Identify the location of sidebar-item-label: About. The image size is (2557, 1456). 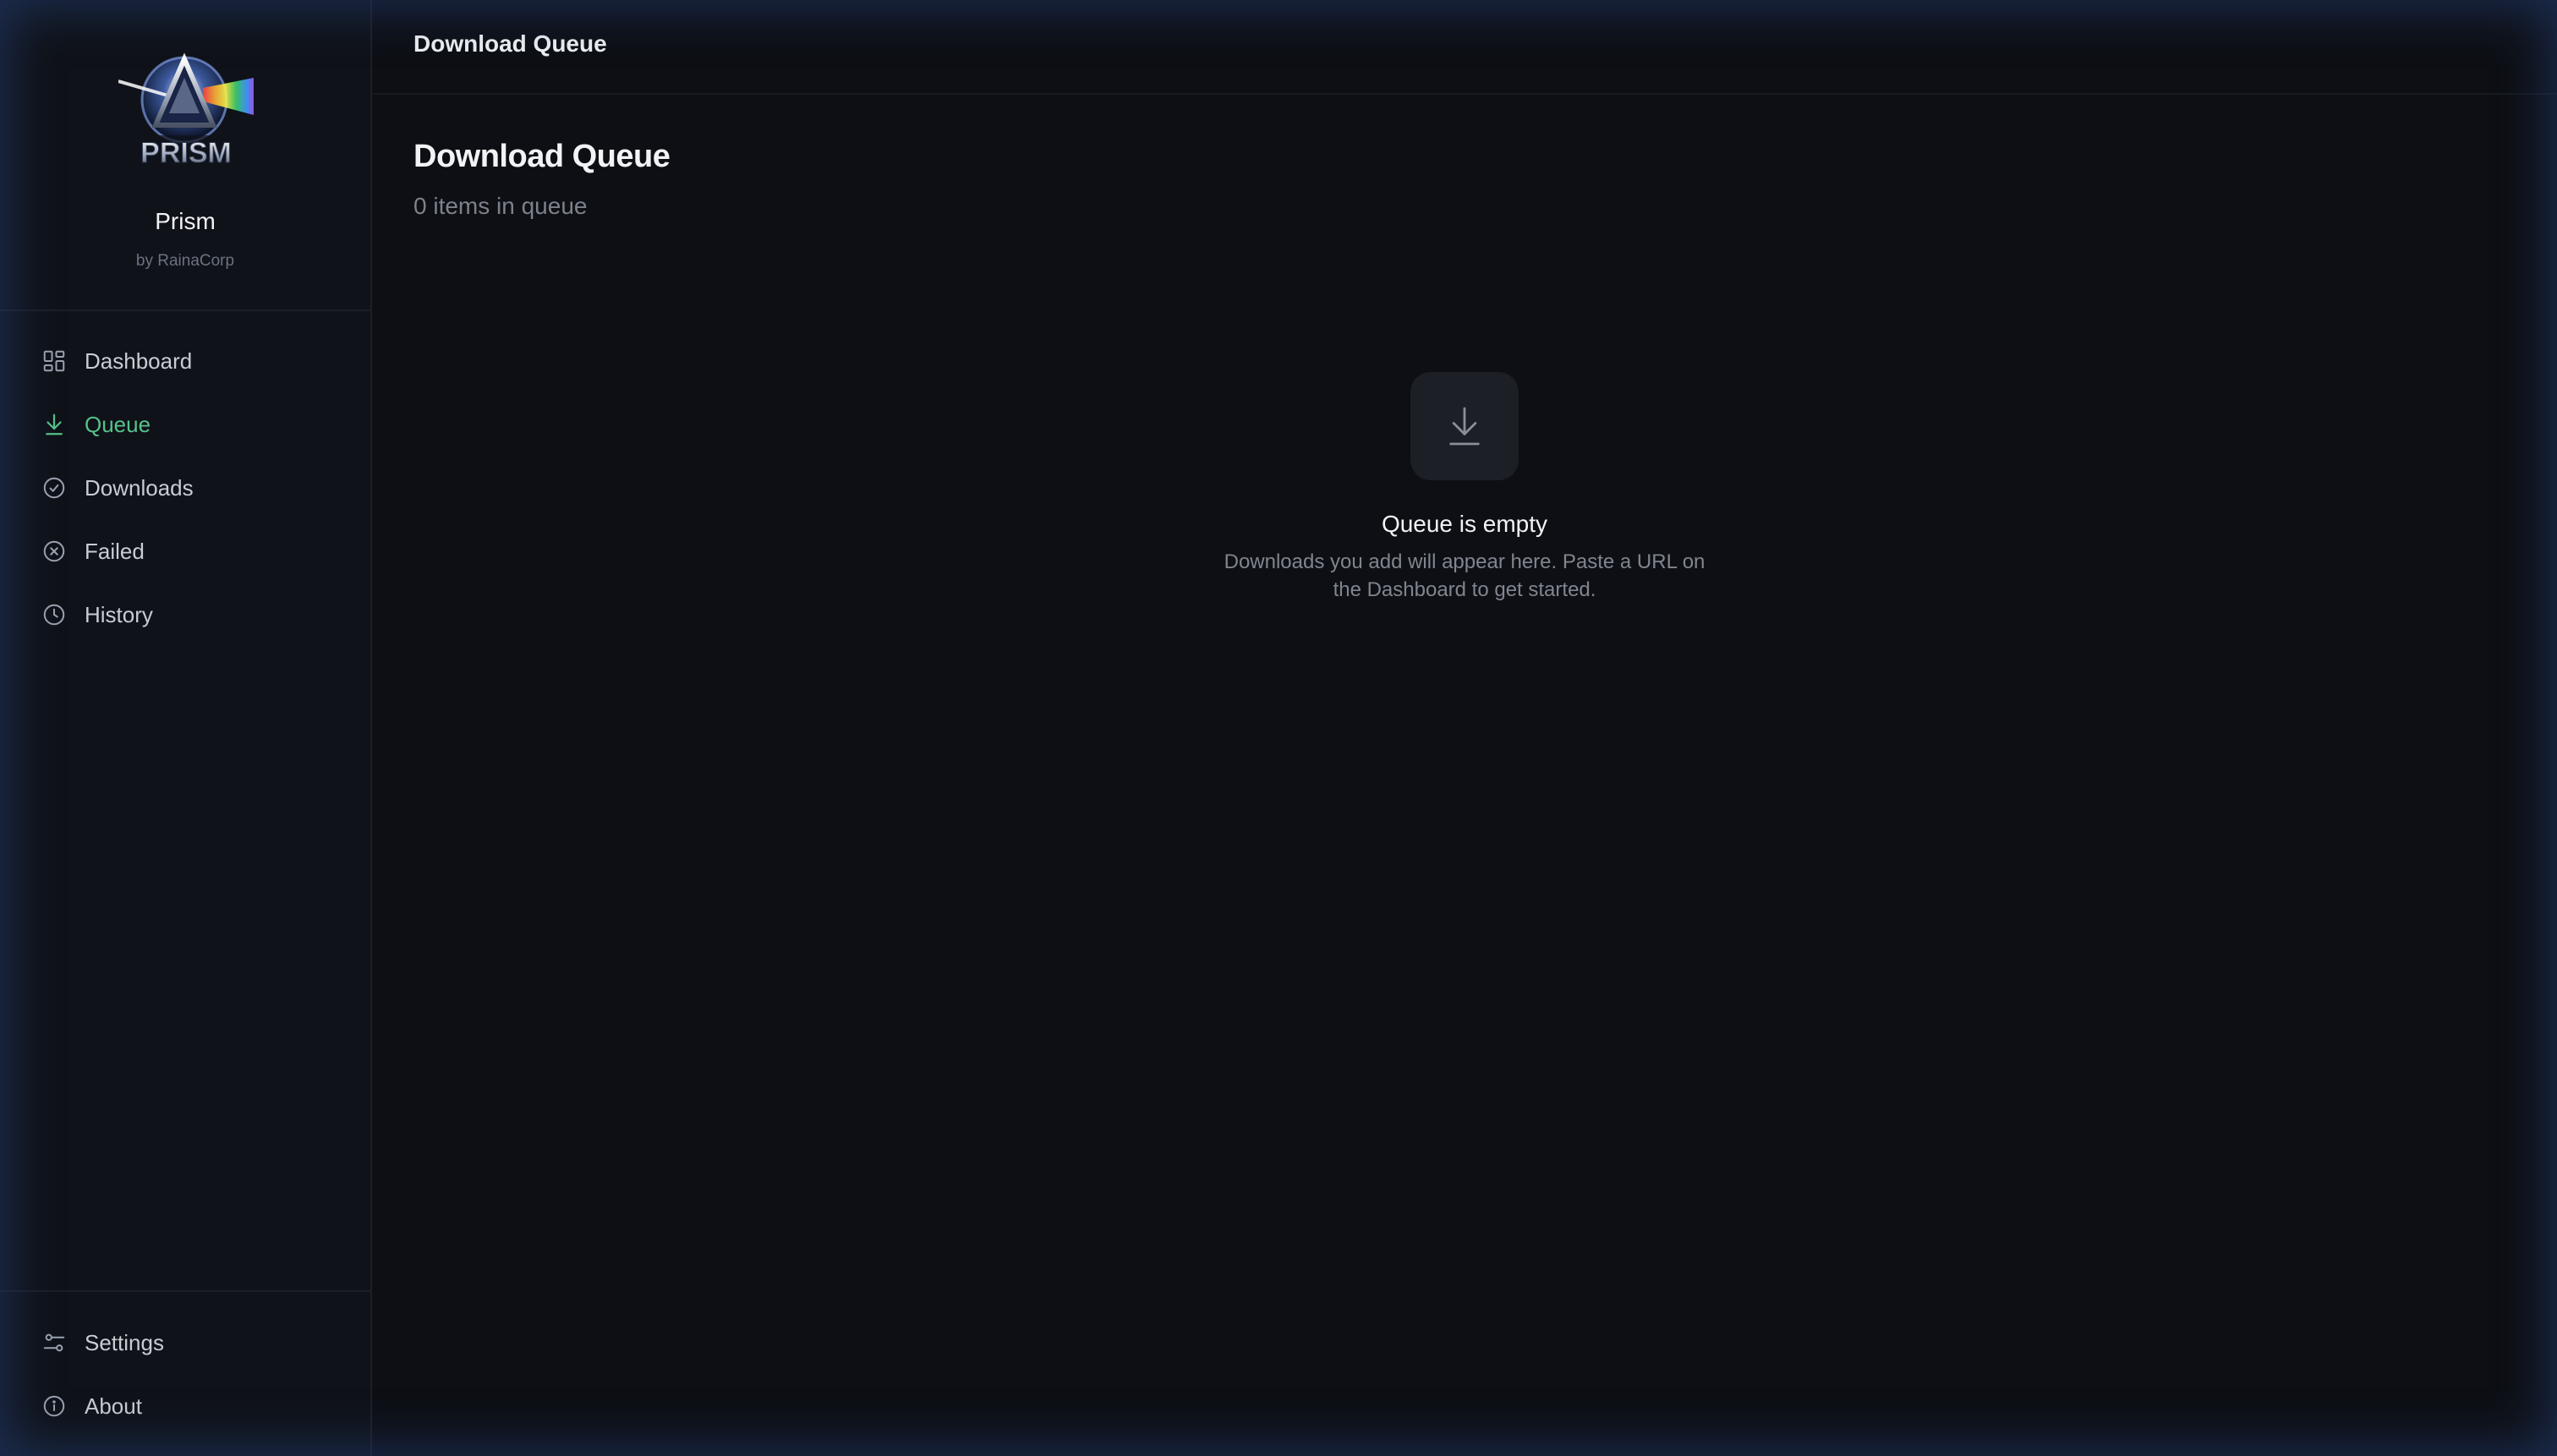
(114, 1406).